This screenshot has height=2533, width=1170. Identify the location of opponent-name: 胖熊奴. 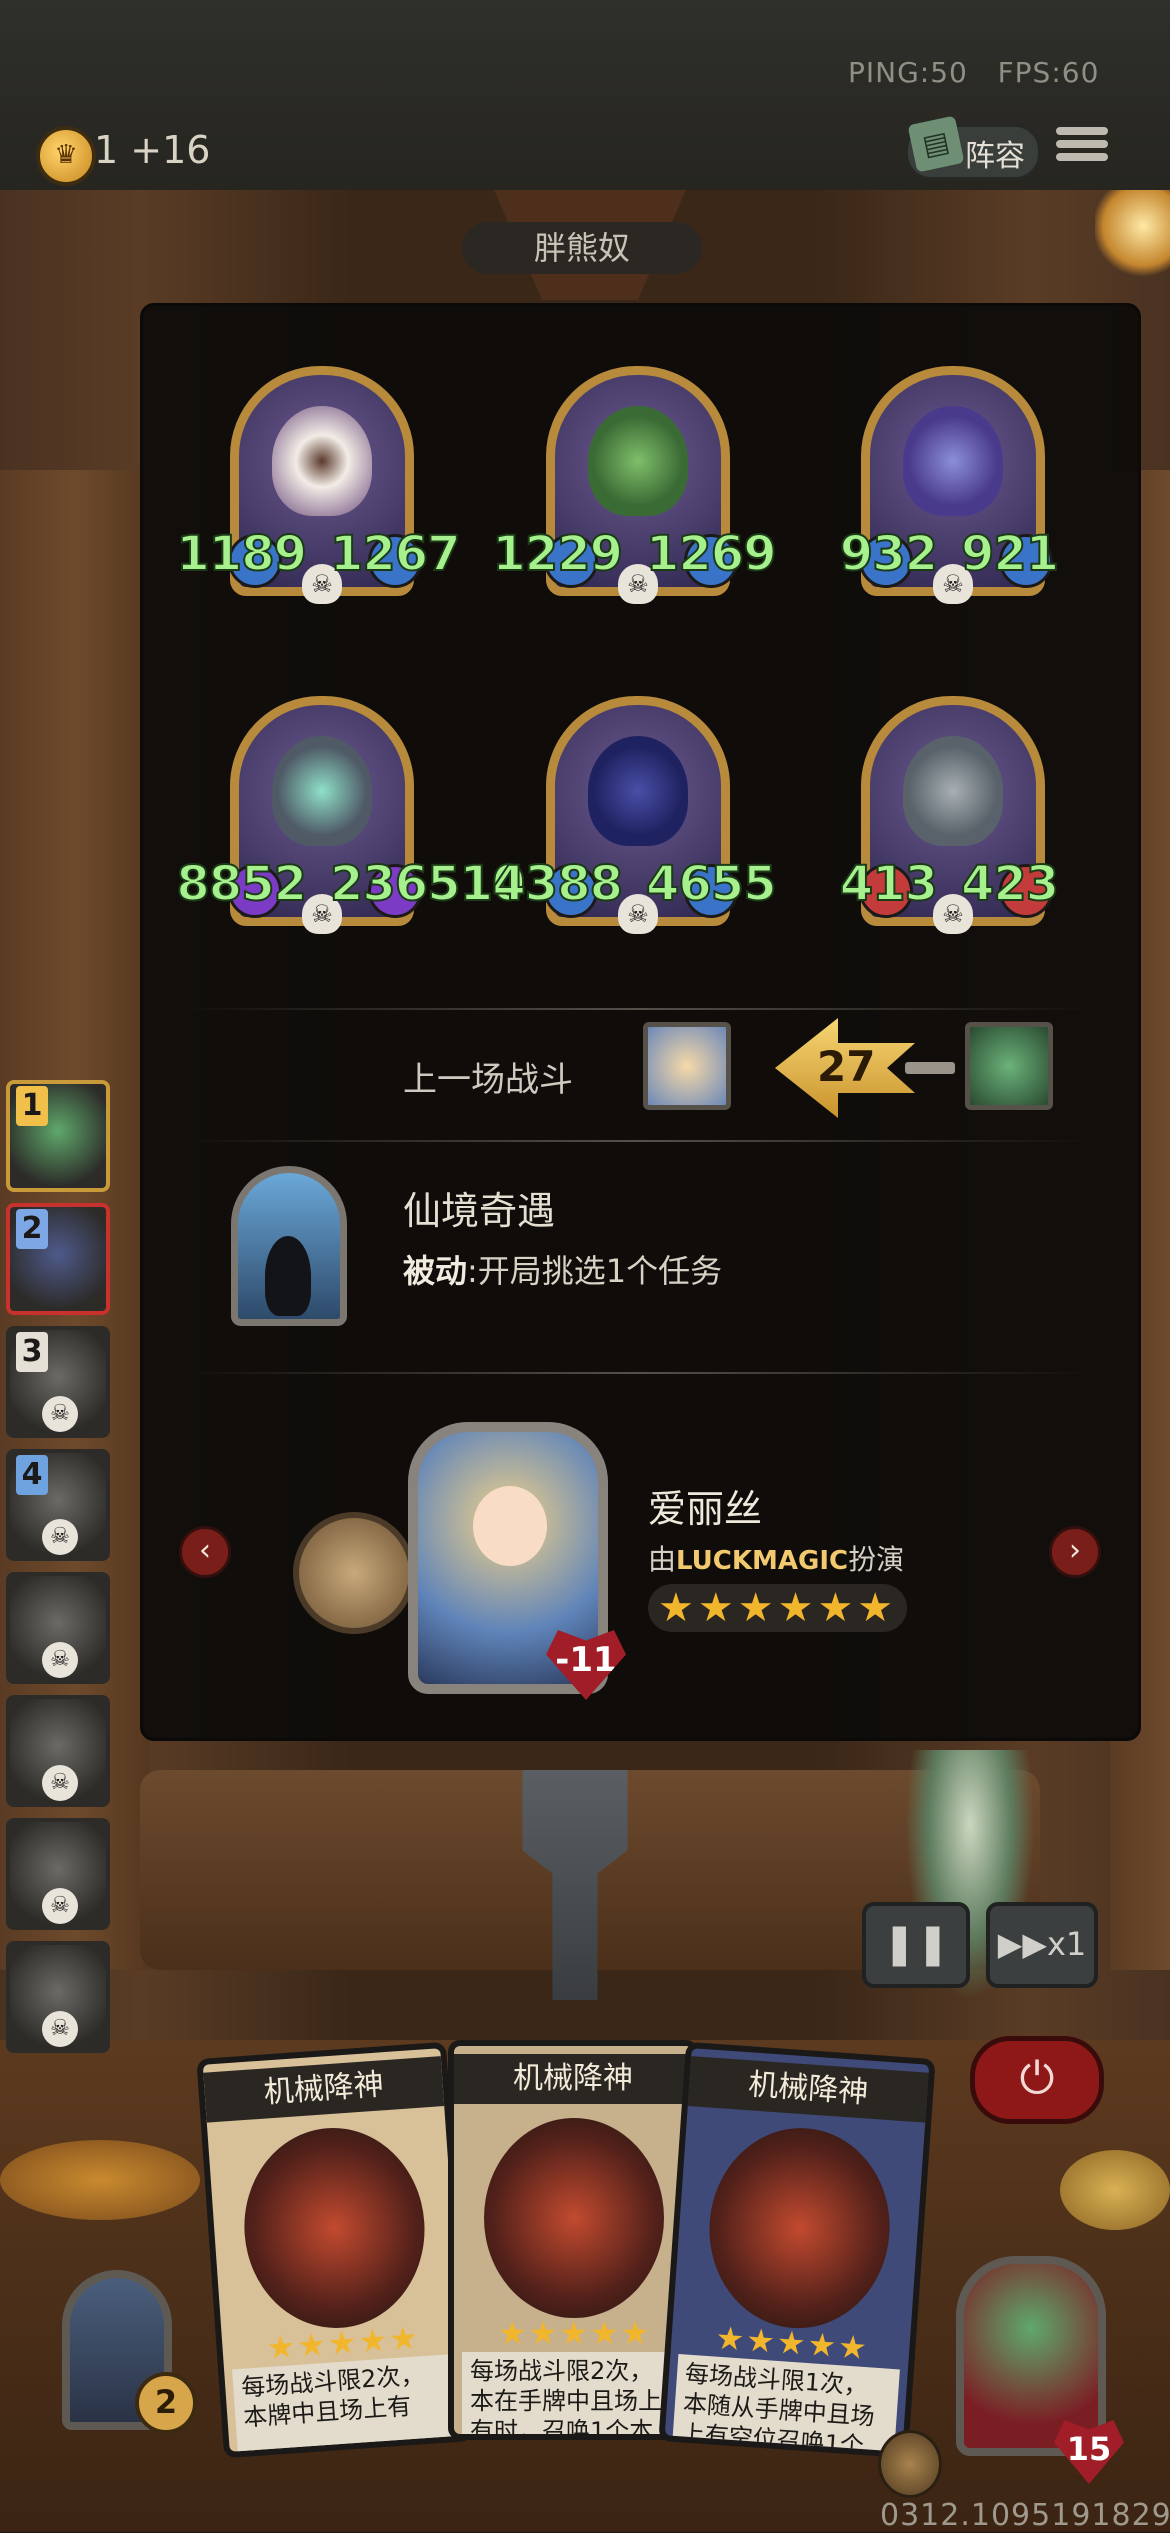
(582, 248).